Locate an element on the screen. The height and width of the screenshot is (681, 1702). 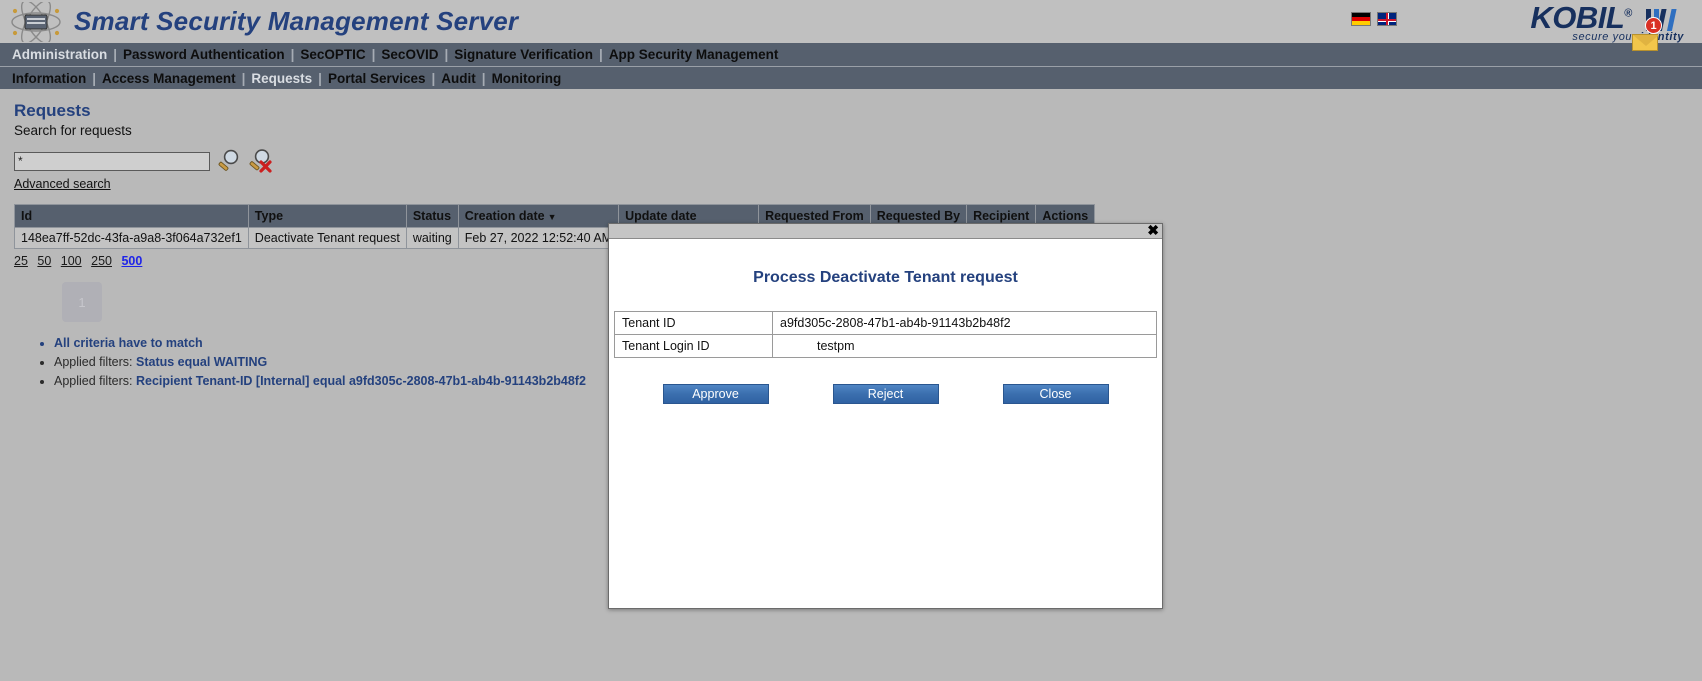
nav-item-access-management: Access Management is located at coordinates (169, 78).